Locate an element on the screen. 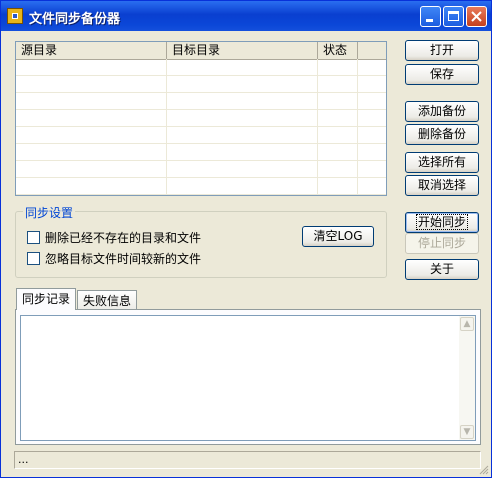  title-bar: 文件同步备份器 is located at coordinates (246, 16).